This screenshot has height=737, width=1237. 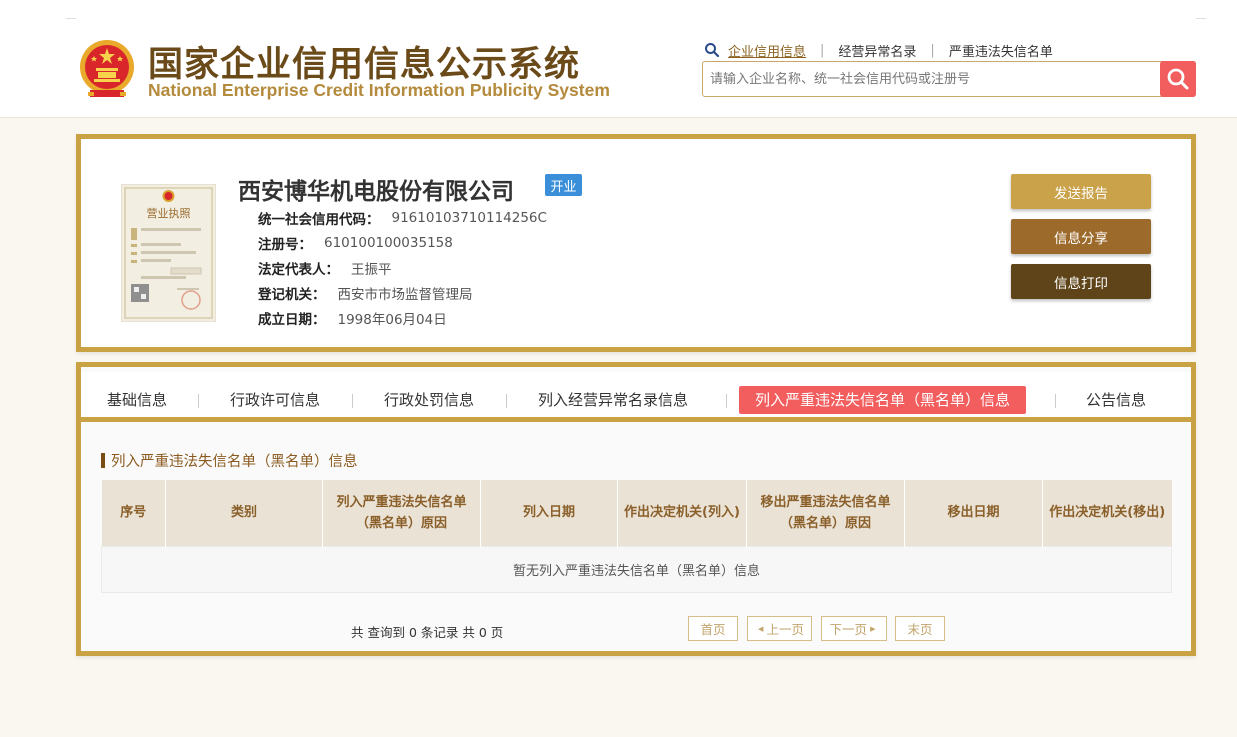 I want to click on table-row: 暂无列入严重违法失信名单（黑名单）信息, so click(x=636, y=569).